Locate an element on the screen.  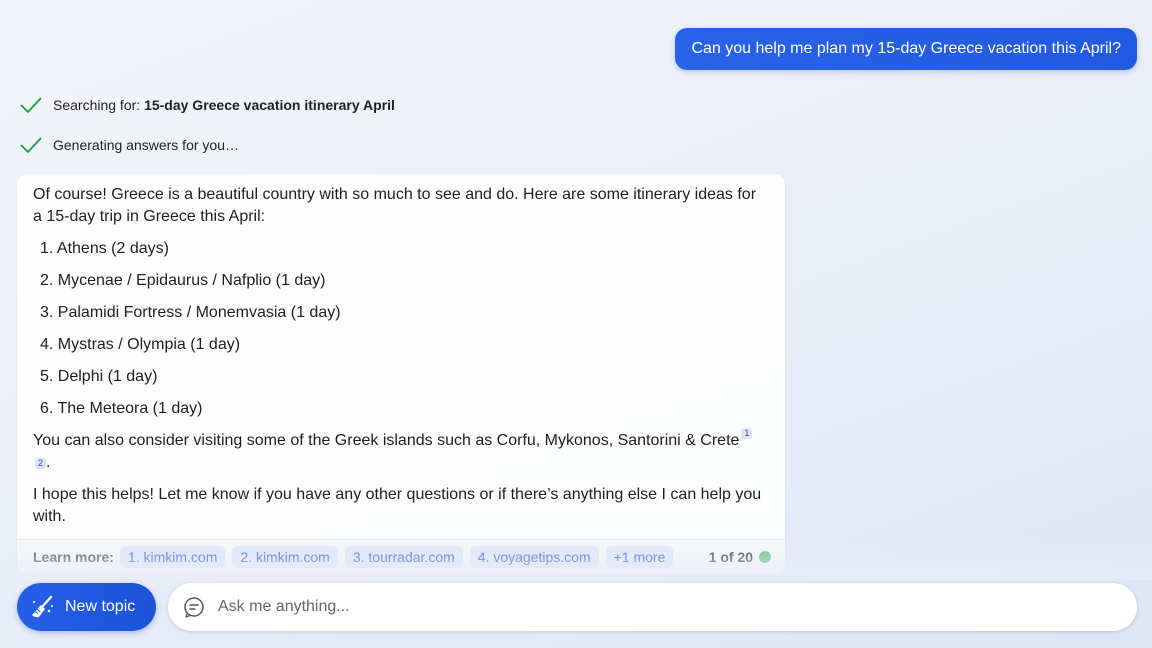
learn-more-label: Learn more: is located at coordinates (73, 557).